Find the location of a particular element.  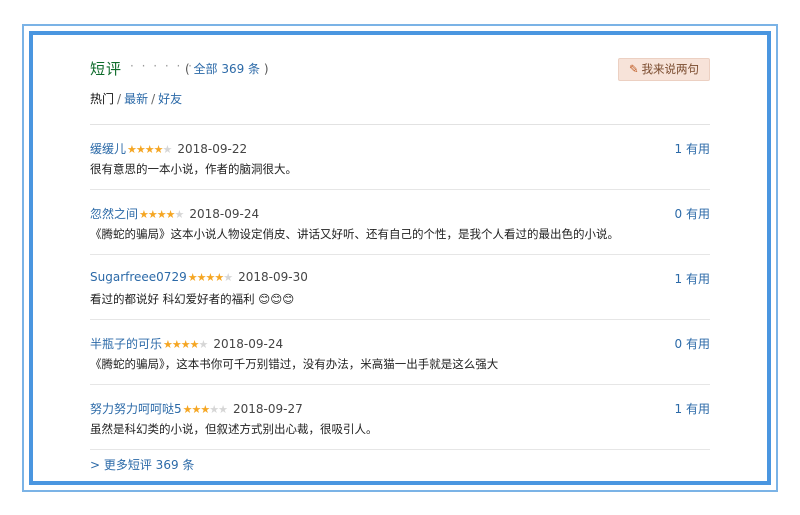

review-meta: 忽然之间★★★★★ 2018-09-24 is located at coordinates (174, 213).